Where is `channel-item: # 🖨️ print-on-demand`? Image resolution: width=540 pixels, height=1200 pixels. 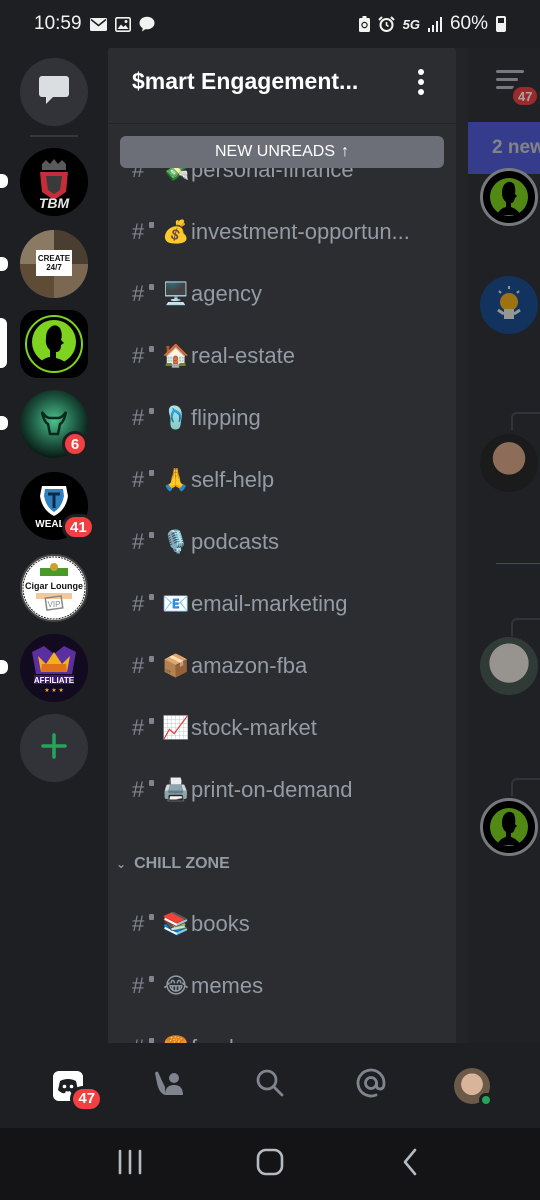
channel-item: # 🖨️ print-on-demand is located at coordinates (282, 790).